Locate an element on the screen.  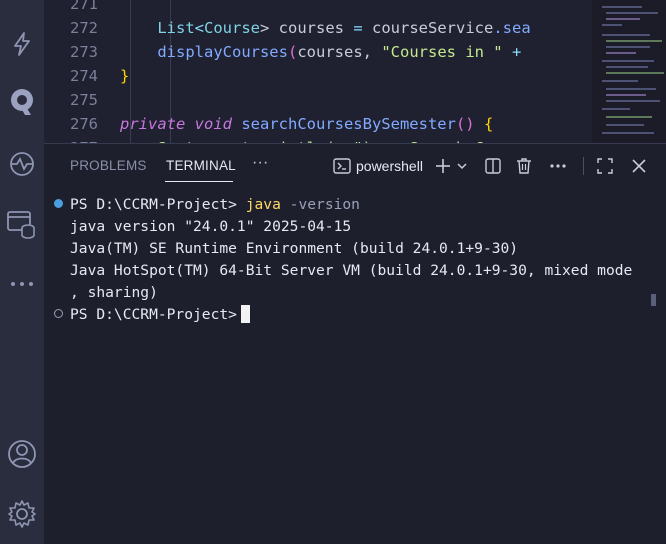
activity-bar is located at coordinates (22, 272).